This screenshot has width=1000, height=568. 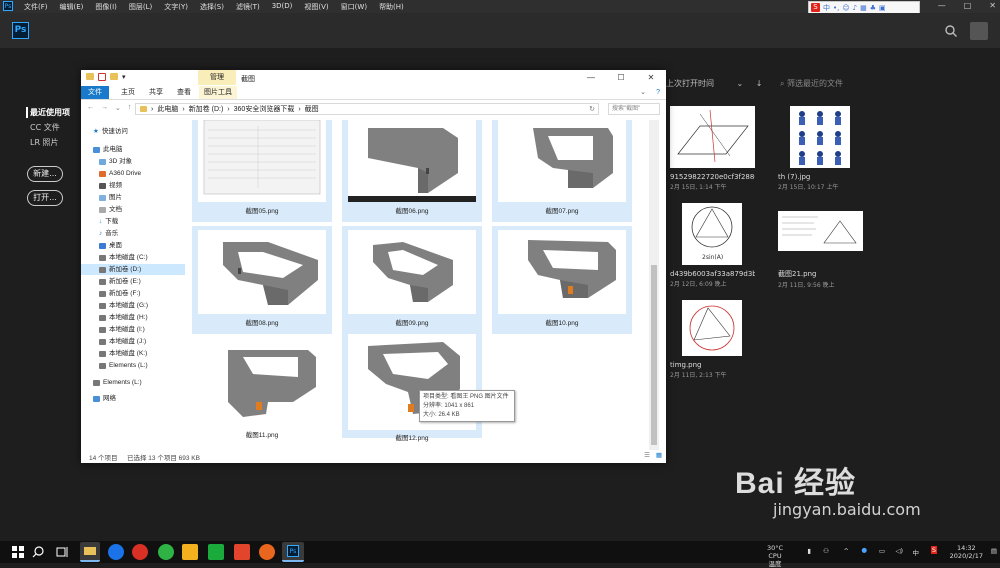 What do you see at coordinates (124, 77) in the screenshot?
I see `qa-dropdown-icon: ▾` at bounding box center [124, 77].